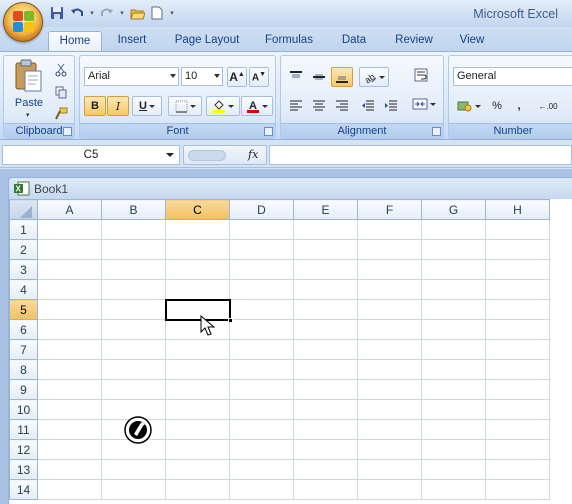 This screenshot has width=572, height=504. Describe the element at coordinates (453, 449) in the screenshot. I see `cell-g12` at that location.